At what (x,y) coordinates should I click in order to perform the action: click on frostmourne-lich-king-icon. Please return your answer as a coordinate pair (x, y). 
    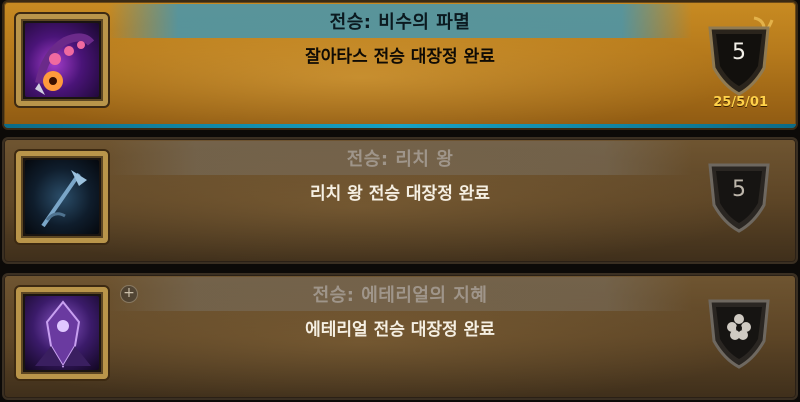
    Looking at the image, I should click on (62, 197).